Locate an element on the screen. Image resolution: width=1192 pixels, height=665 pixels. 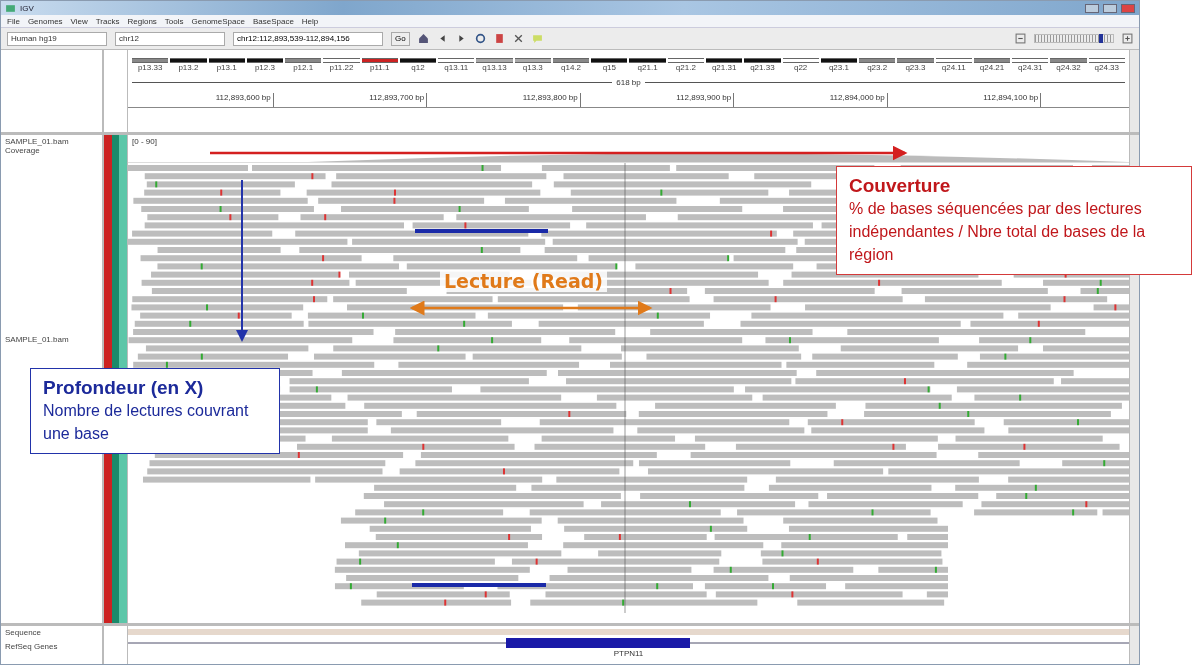
band-label: p12.3 is located at coordinates (264, 67).